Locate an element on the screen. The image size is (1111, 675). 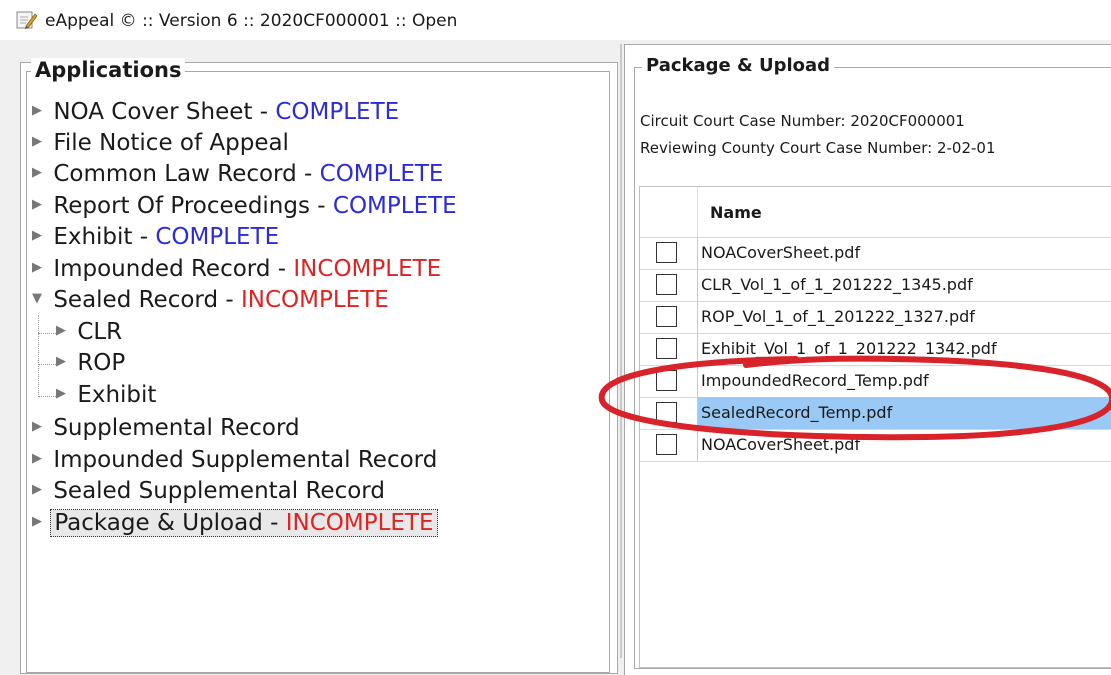
document-pen-icon is located at coordinates (26, 20).